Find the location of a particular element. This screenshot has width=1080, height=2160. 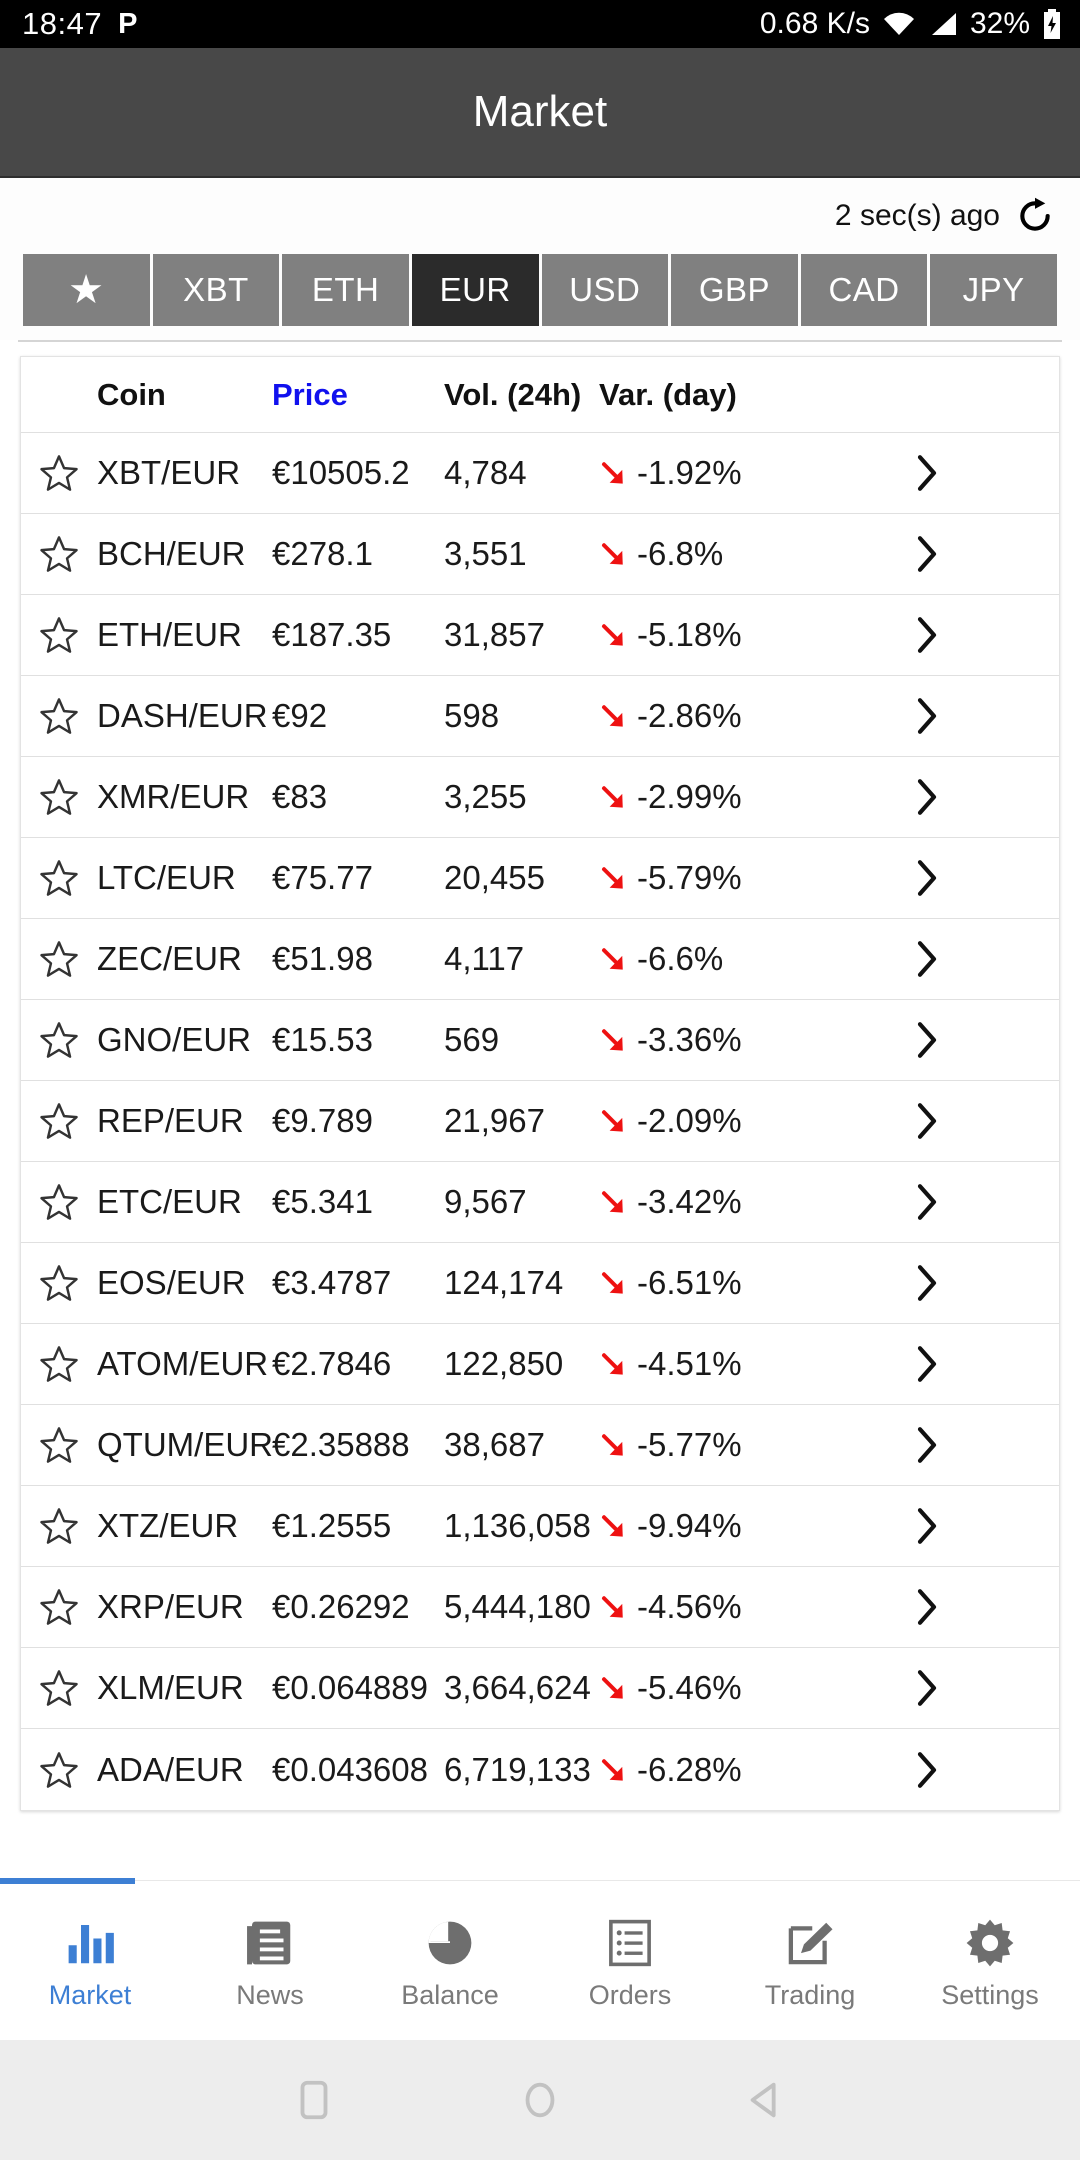

recents-square-icon is located at coordinates (314, 2100).